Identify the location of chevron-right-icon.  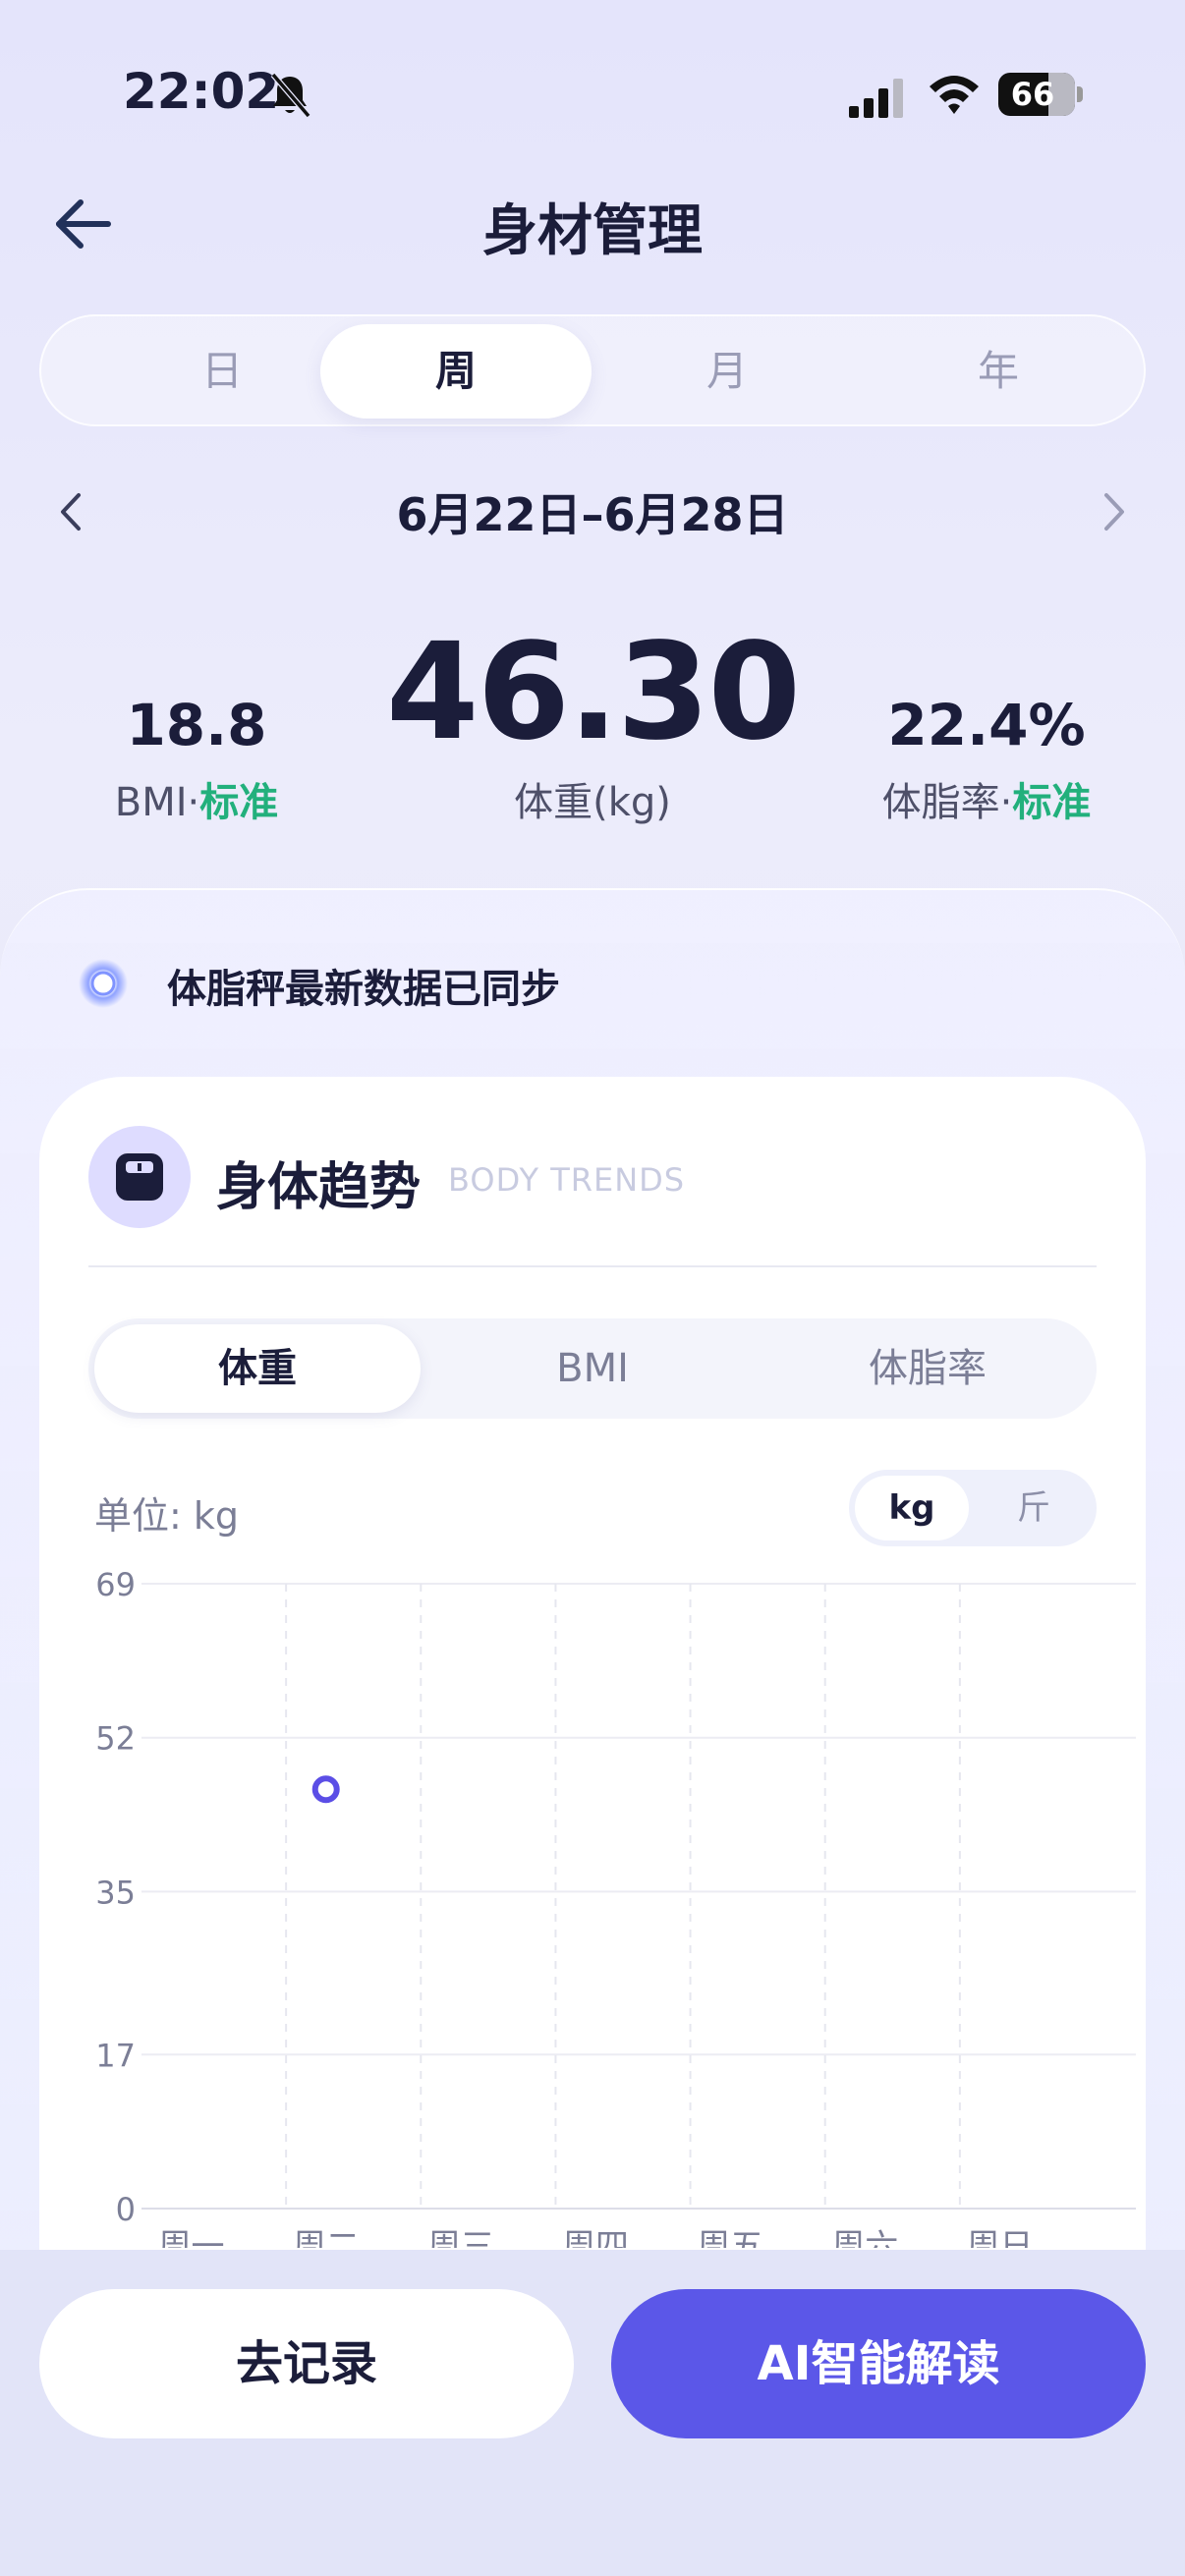
(1115, 511).